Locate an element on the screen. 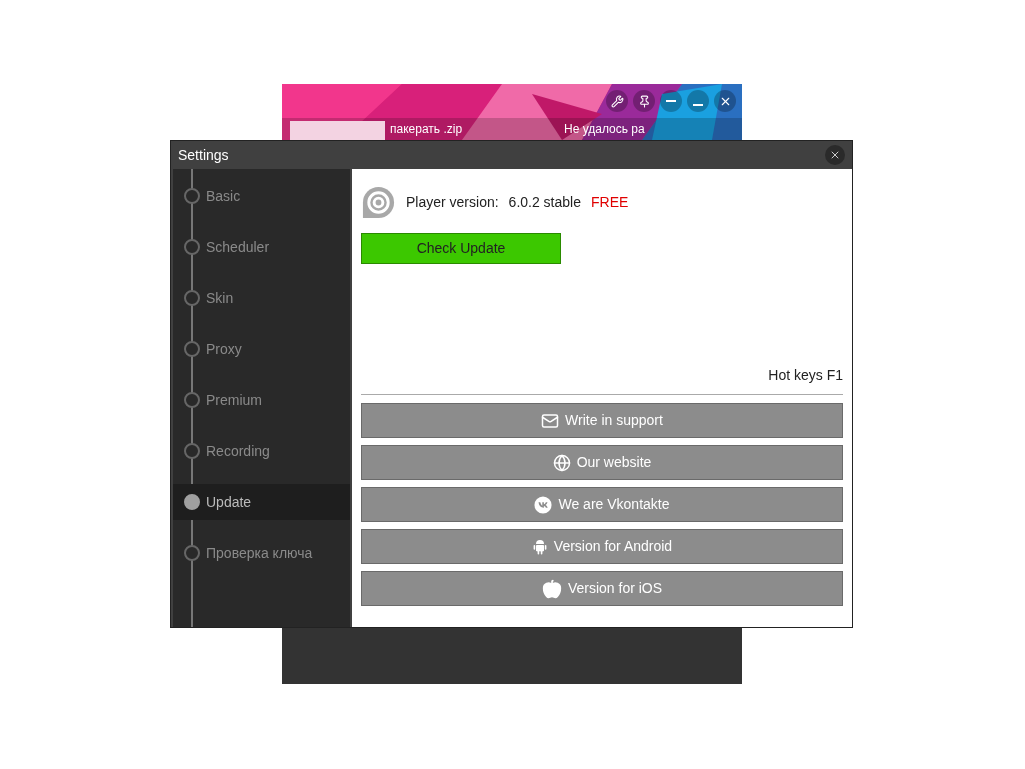 This screenshot has height=769, width=1025. version-value: 6.0.2 stable is located at coordinates (544, 202).